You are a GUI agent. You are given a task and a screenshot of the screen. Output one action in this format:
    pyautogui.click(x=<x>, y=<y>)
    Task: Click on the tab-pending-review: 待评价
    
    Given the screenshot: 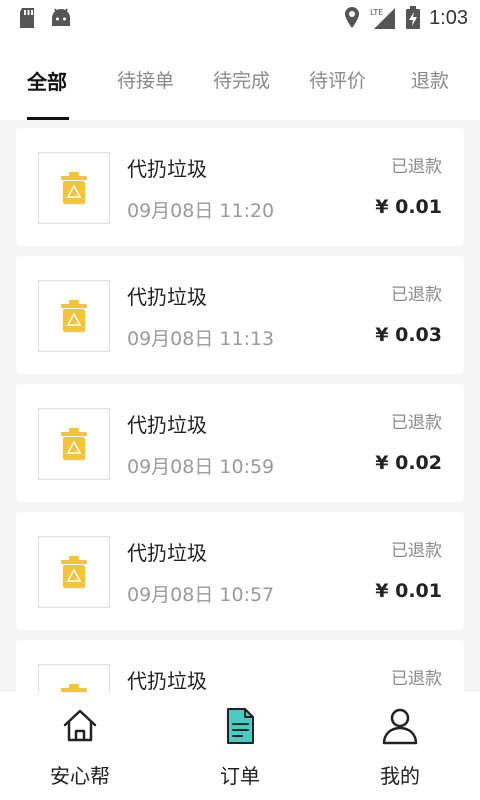 What is the action you would take?
    pyautogui.click(x=337, y=79)
    